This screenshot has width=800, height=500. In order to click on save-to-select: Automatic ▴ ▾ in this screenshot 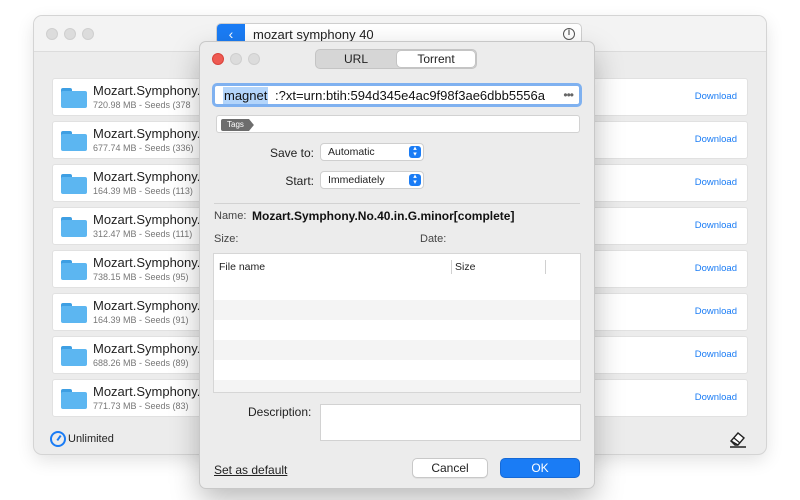, I will do `click(372, 152)`.